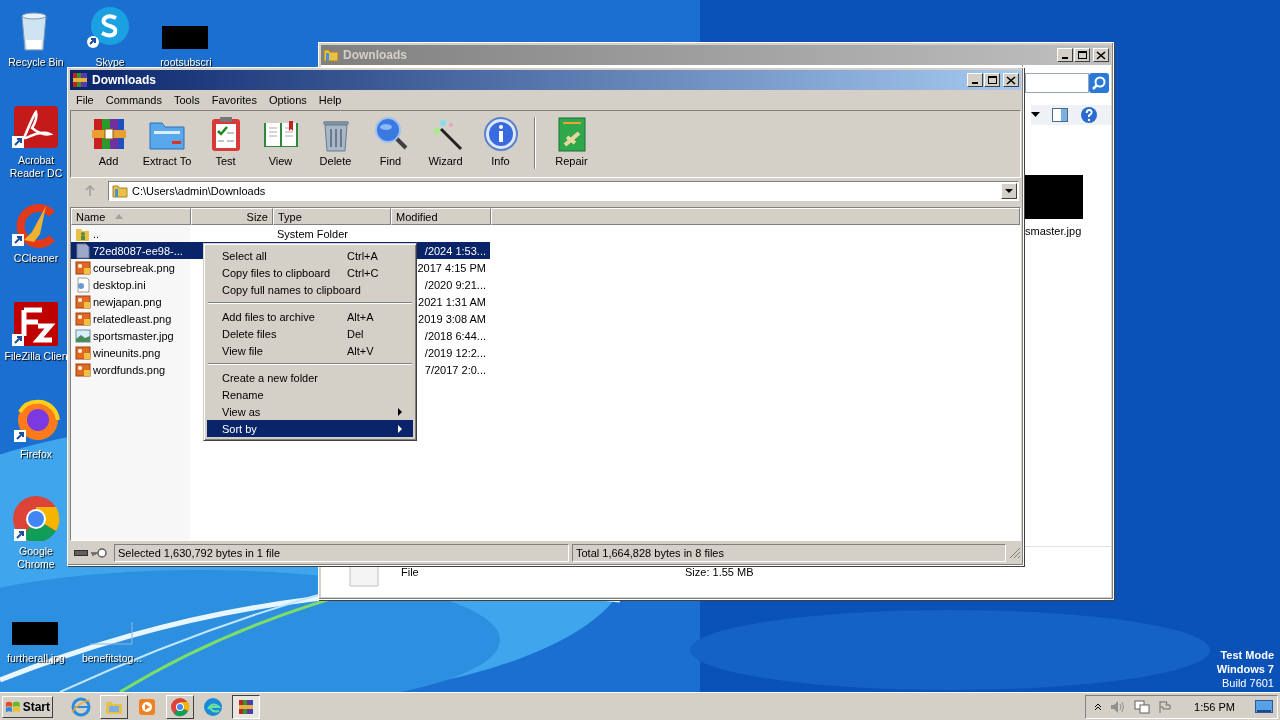 Image resolution: width=1280 pixels, height=720 pixels. I want to click on file-name: .., so click(96, 233).